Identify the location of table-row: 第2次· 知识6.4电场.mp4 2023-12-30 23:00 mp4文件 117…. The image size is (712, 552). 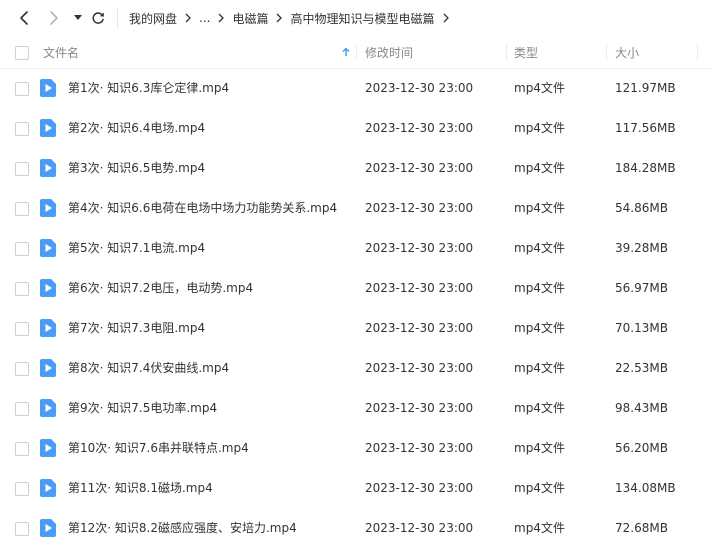
(356, 128).